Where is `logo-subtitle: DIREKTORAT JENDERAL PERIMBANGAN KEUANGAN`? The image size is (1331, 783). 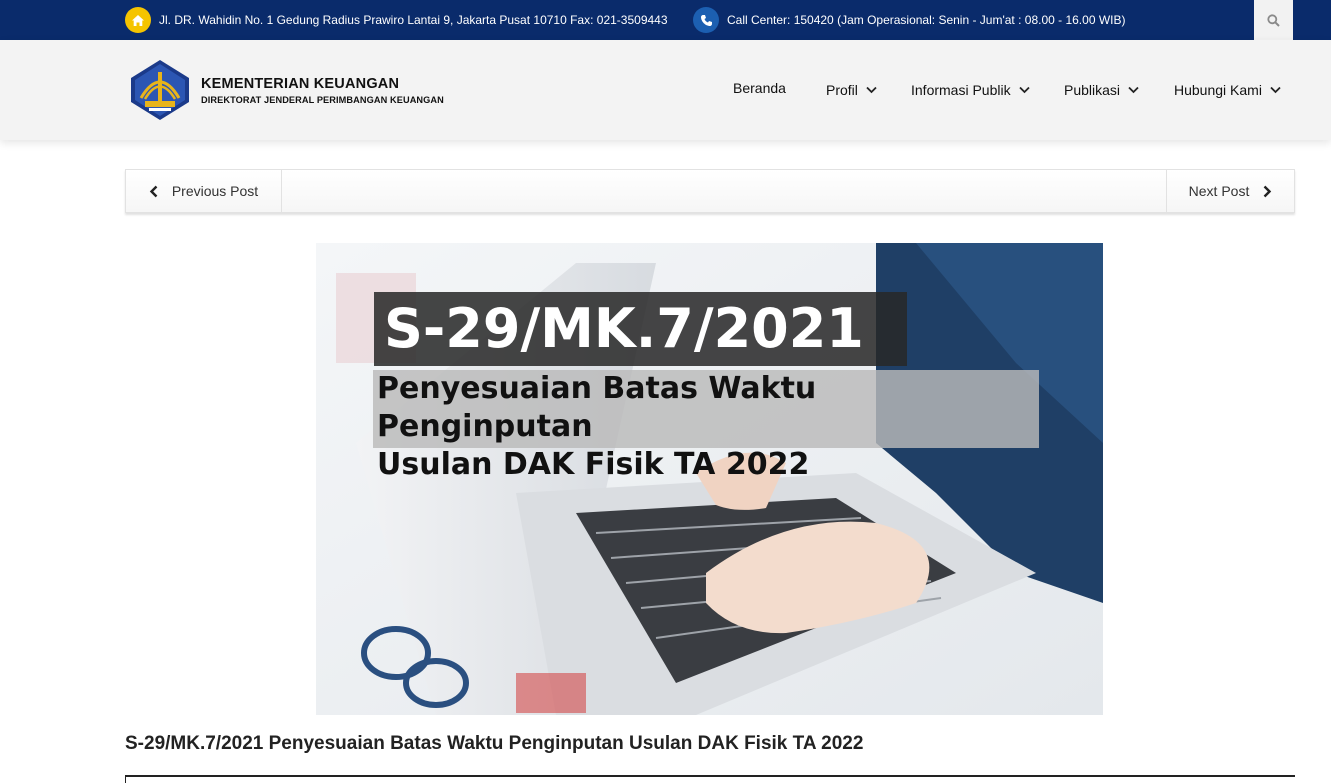 logo-subtitle: DIREKTORAT JENDERAL PERIMBANGAN KEUANGAN is located at coordinates (322, 99).